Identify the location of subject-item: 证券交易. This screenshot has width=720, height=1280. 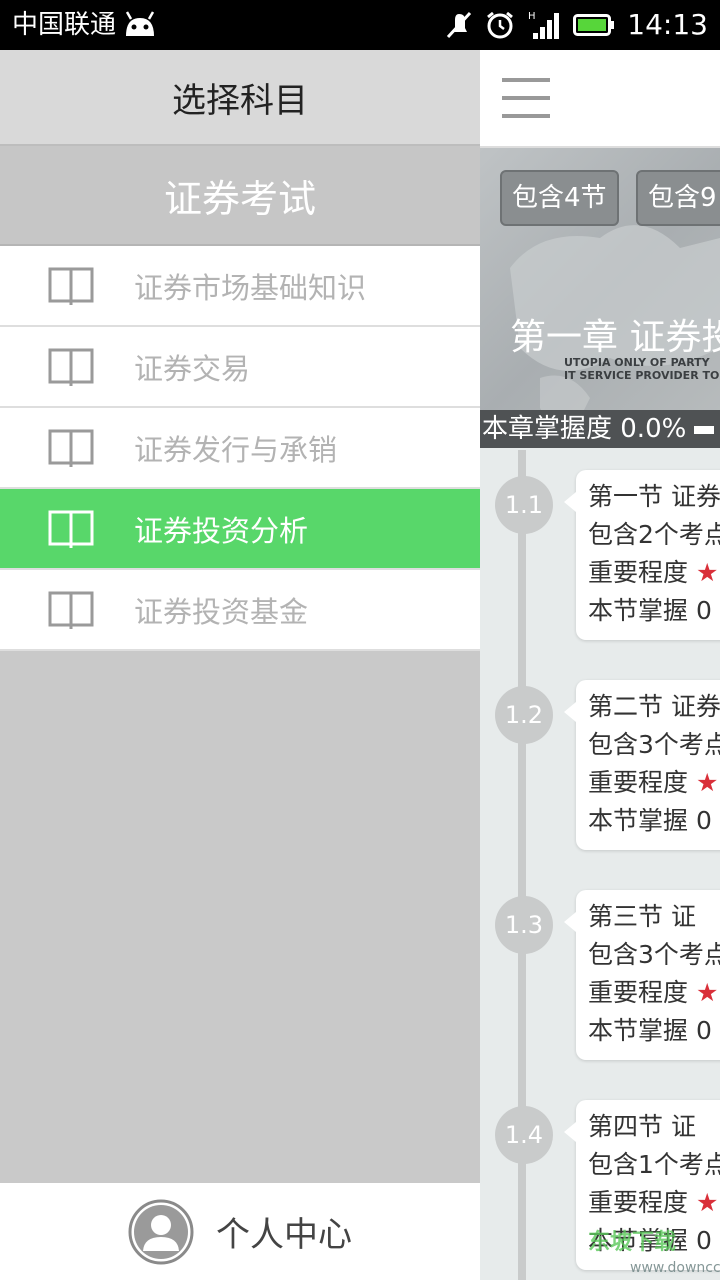
(240, 367).